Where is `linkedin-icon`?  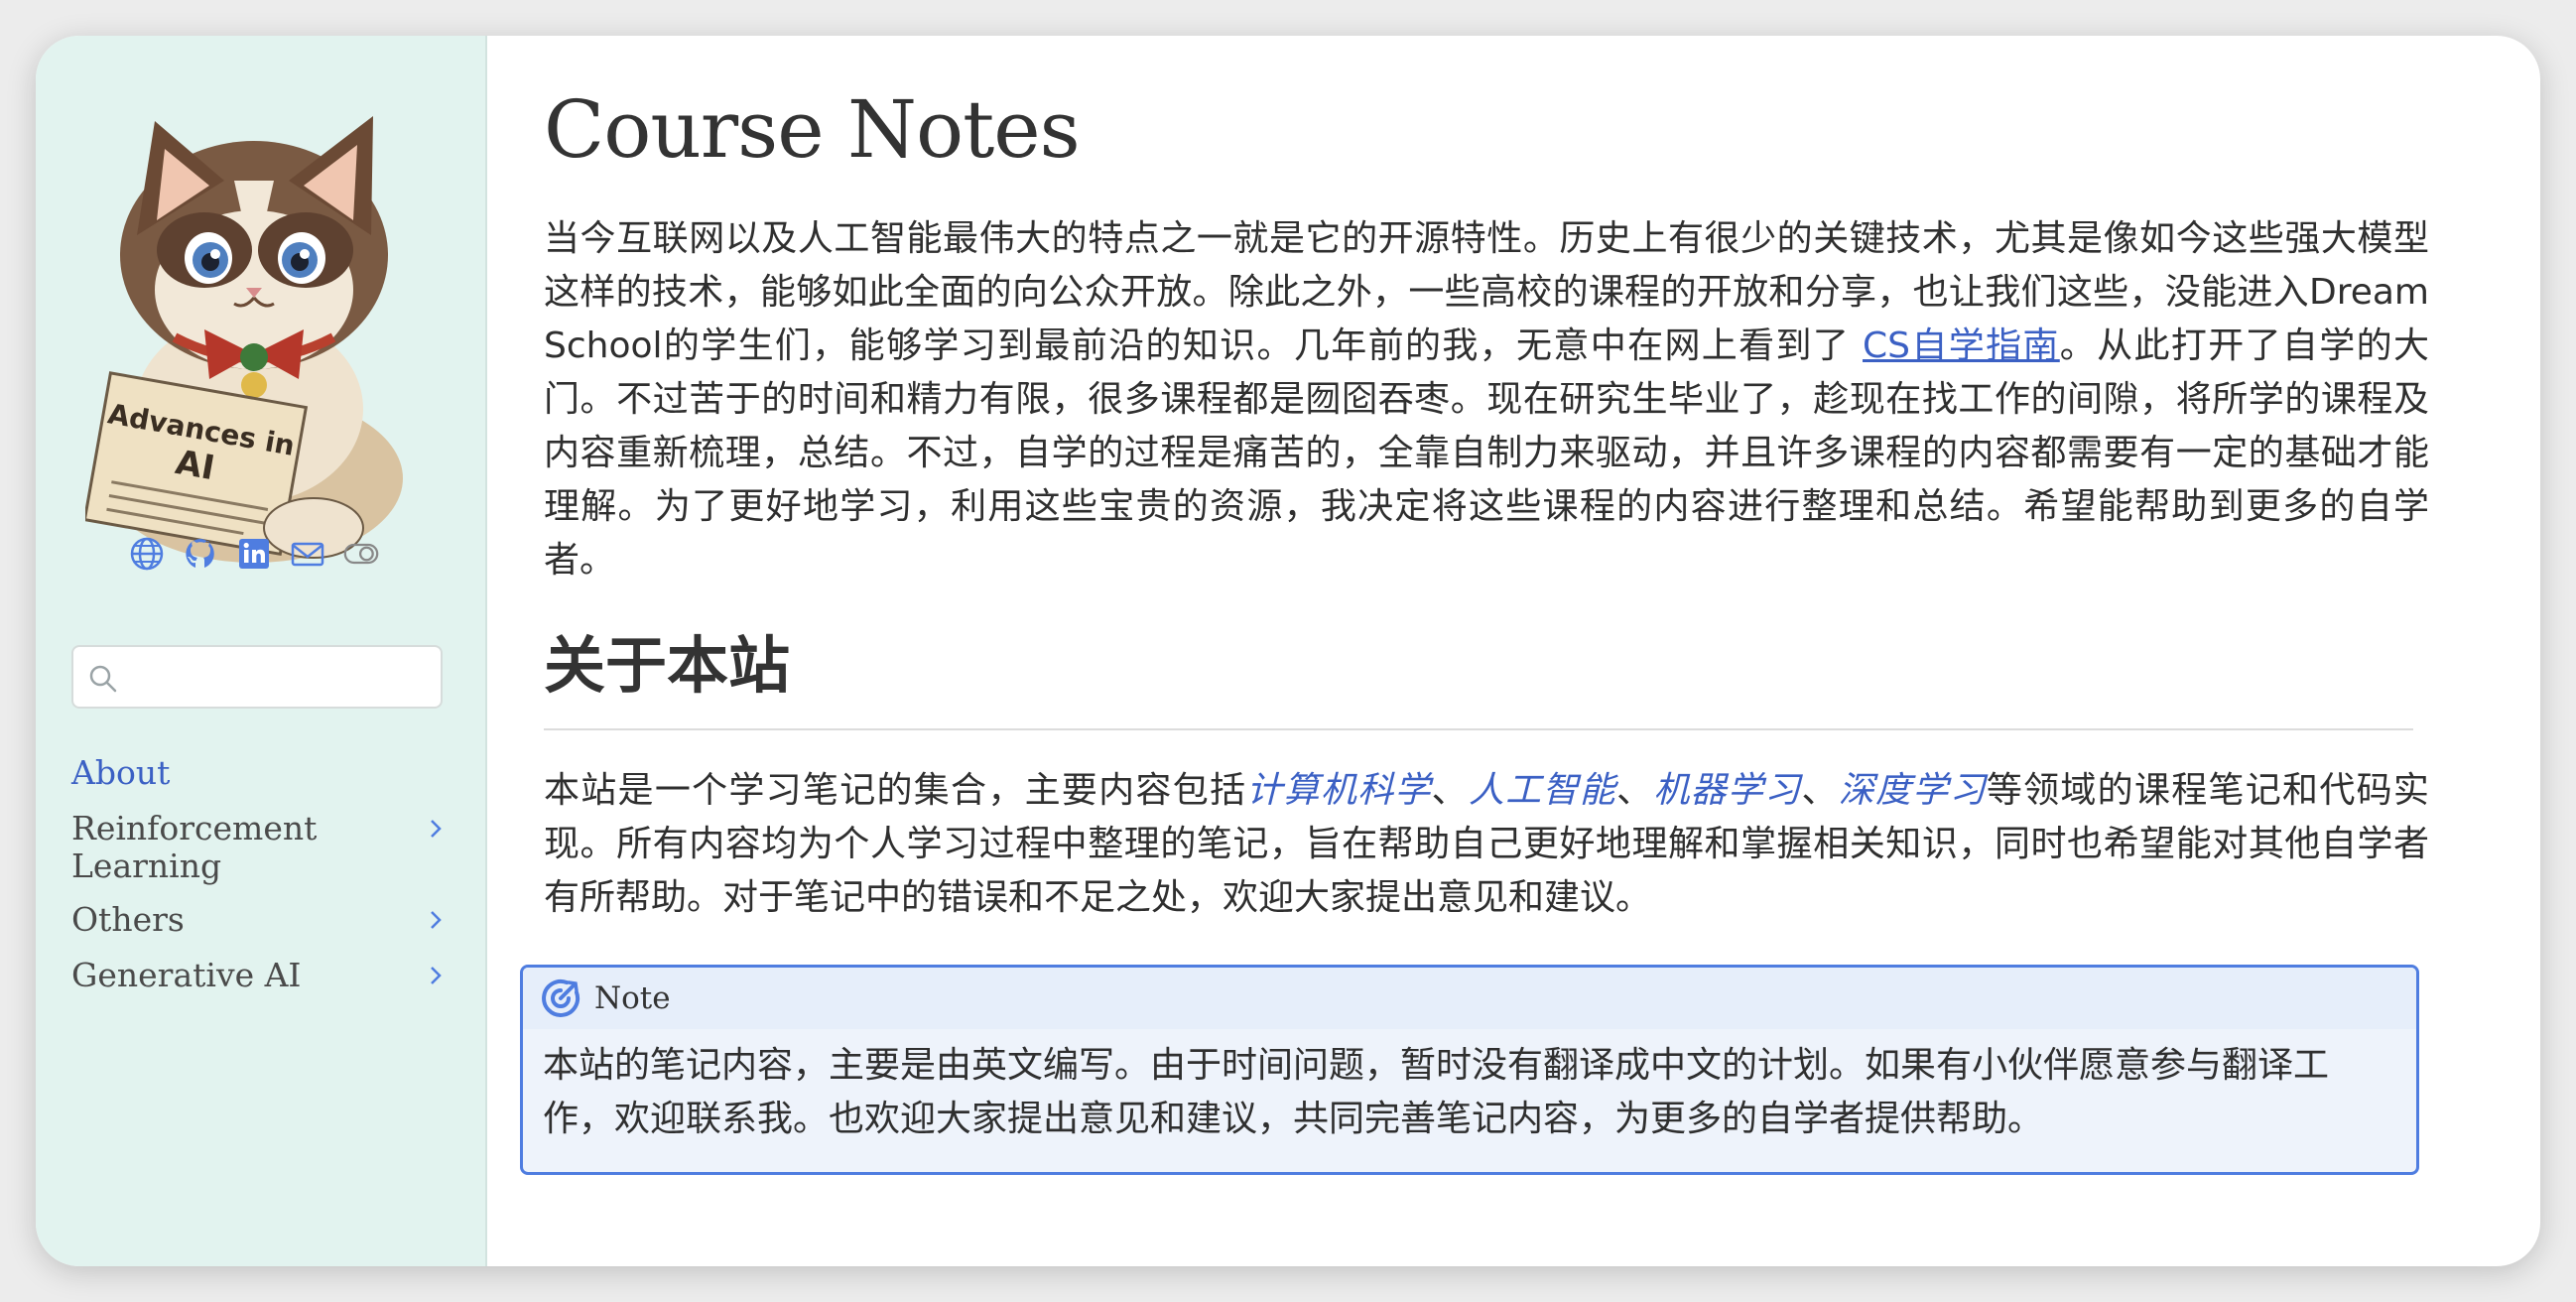 linkedin-icon is located at coordinates (254, 554).